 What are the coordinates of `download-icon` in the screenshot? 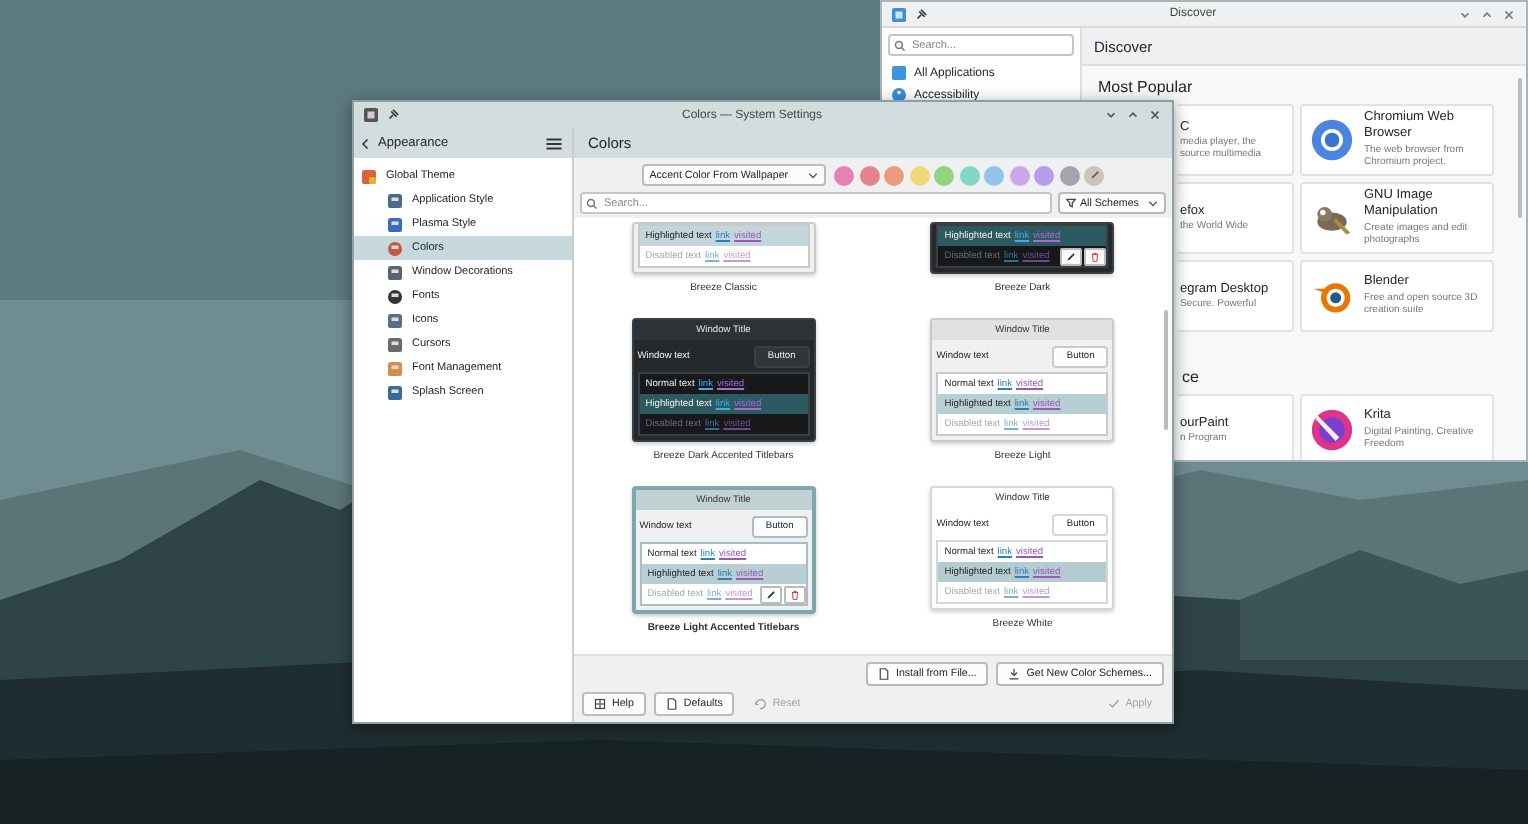 It's located at (1014, 674).